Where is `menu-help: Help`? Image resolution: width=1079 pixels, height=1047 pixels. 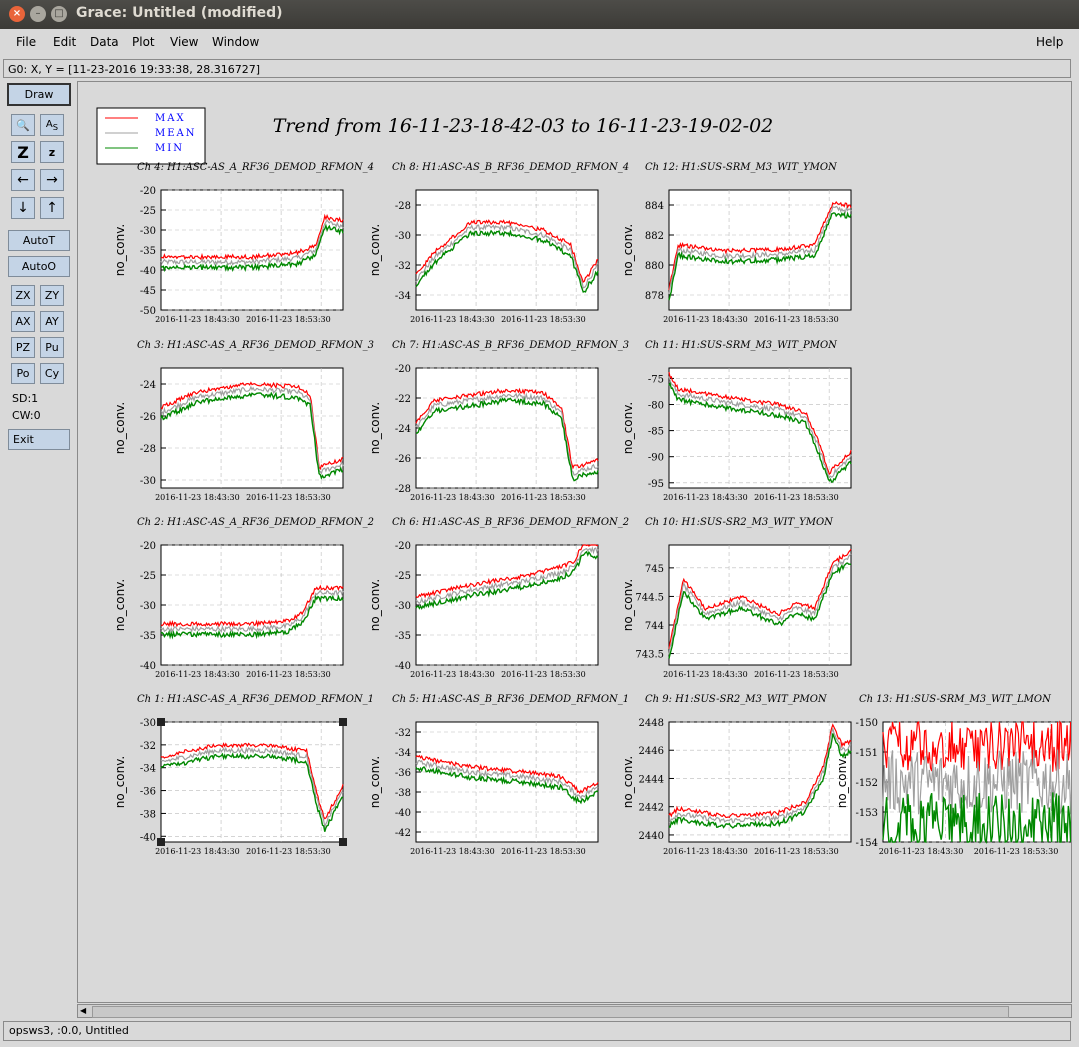 menu-help: Help is located at coordinates (1049, 42).